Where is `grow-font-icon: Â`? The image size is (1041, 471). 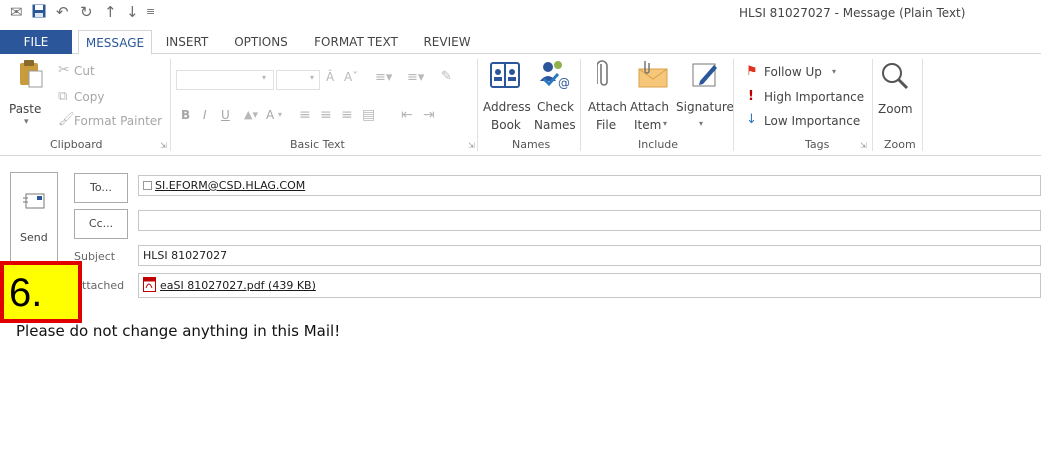 grow-font-icon: Â is located at coordinates (330, 77).